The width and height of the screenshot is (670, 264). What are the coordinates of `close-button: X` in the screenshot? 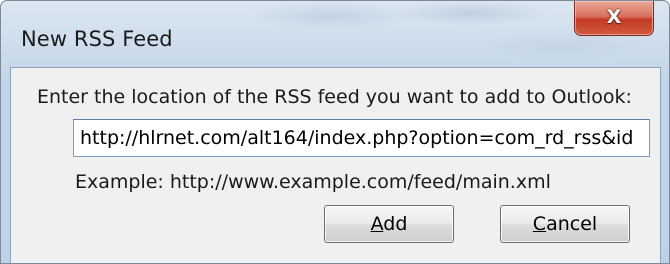 It's located at (614, 18).